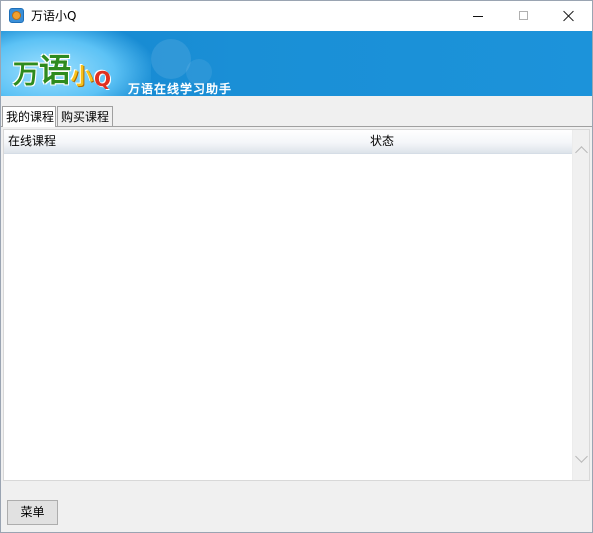 Image resolution: width=593 pixels, height=533 pixels. Describe the element at coordinates (103, 79) in the screenshot. I see `logo-char: Q` at that location.